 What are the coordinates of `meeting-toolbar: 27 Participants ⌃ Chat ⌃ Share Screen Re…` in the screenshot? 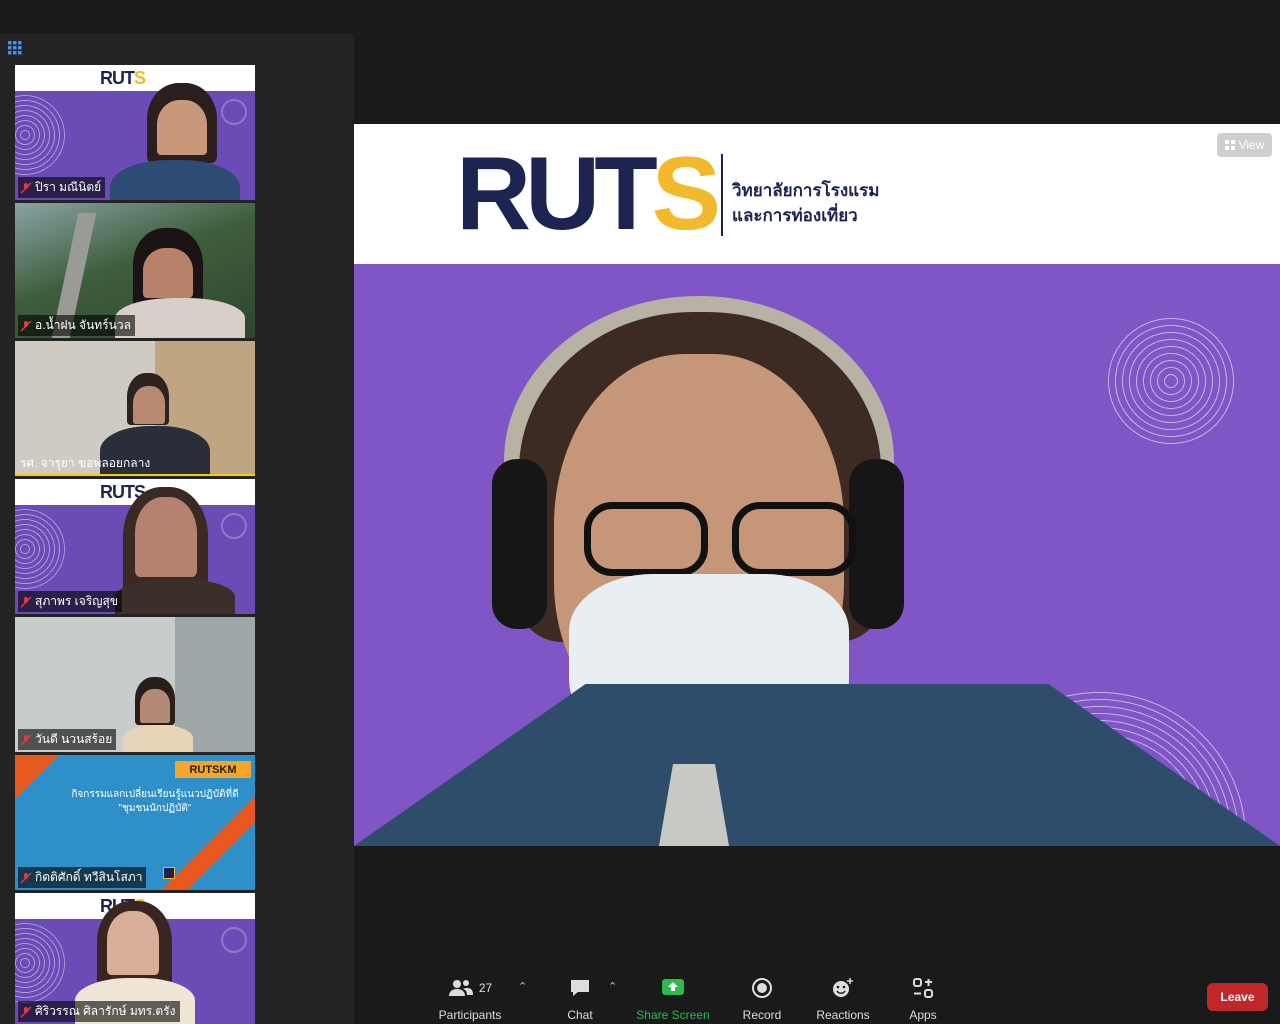 It's located at (640, 995).